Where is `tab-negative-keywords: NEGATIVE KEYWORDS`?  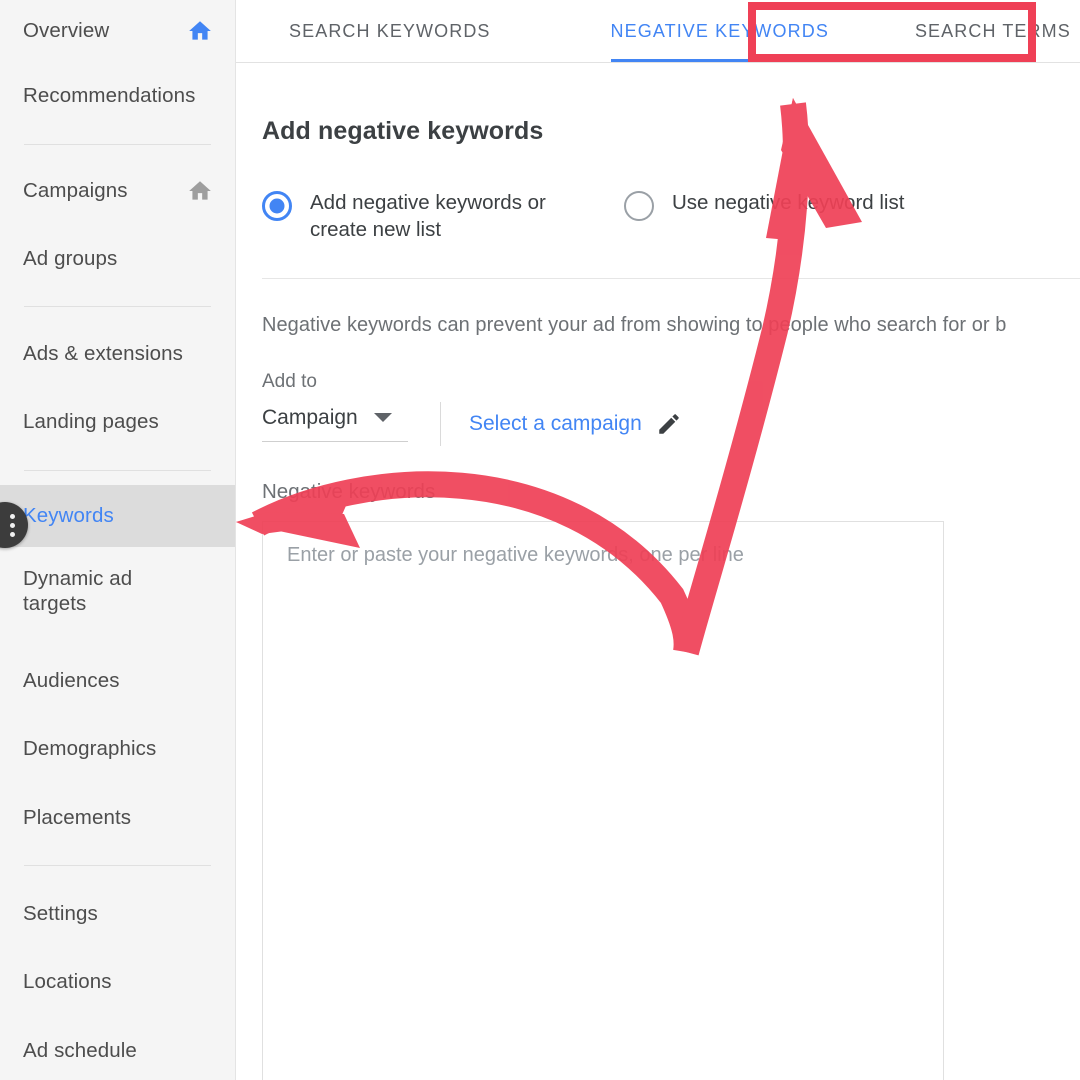
tab-negative-keywords: NEGATIVE KEYWORDS is located at coordinates (720, 31).